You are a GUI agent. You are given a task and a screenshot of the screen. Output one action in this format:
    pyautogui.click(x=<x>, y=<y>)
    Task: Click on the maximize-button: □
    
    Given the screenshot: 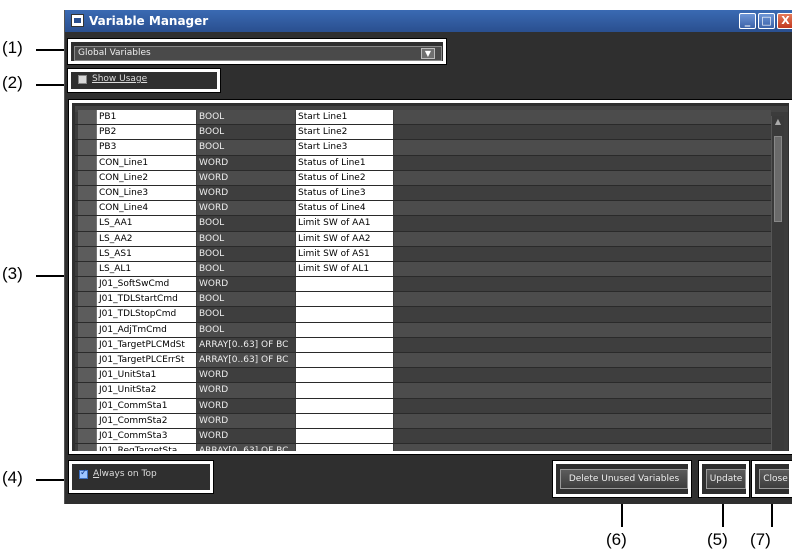 What is the action you would take?
    pyautogui.click(x=766, y=21)
    